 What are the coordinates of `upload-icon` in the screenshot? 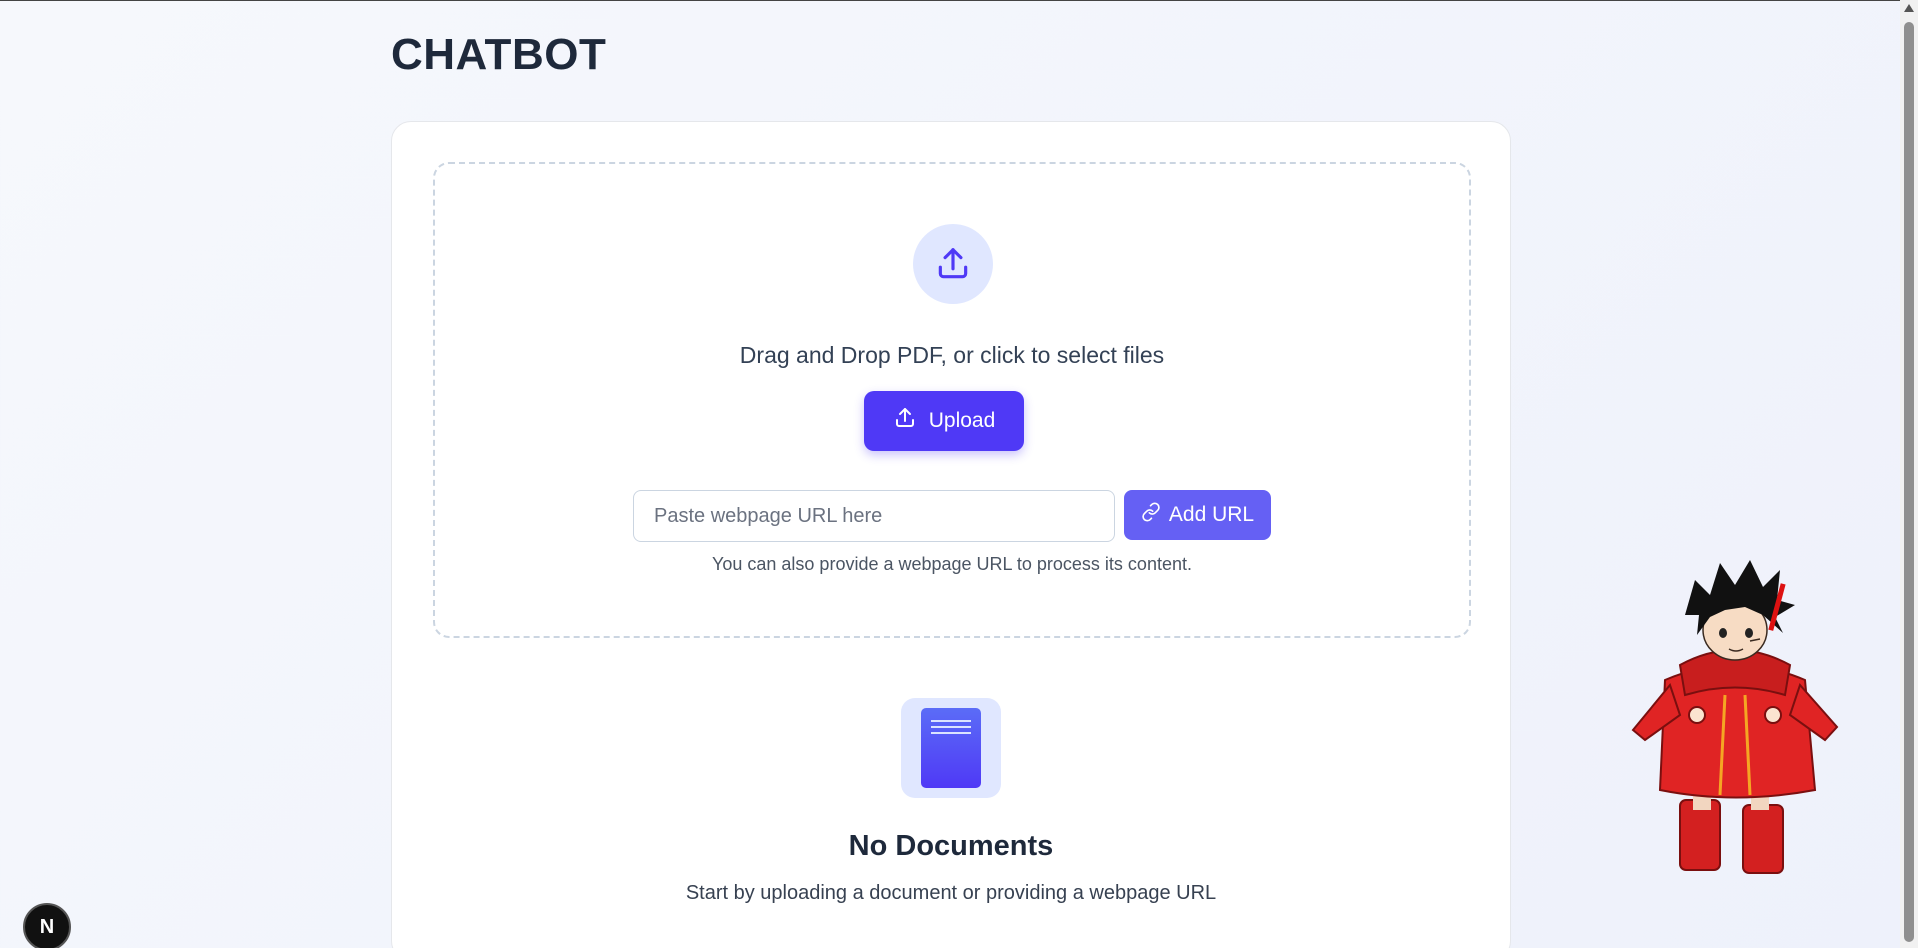 It's located at (953, 264).